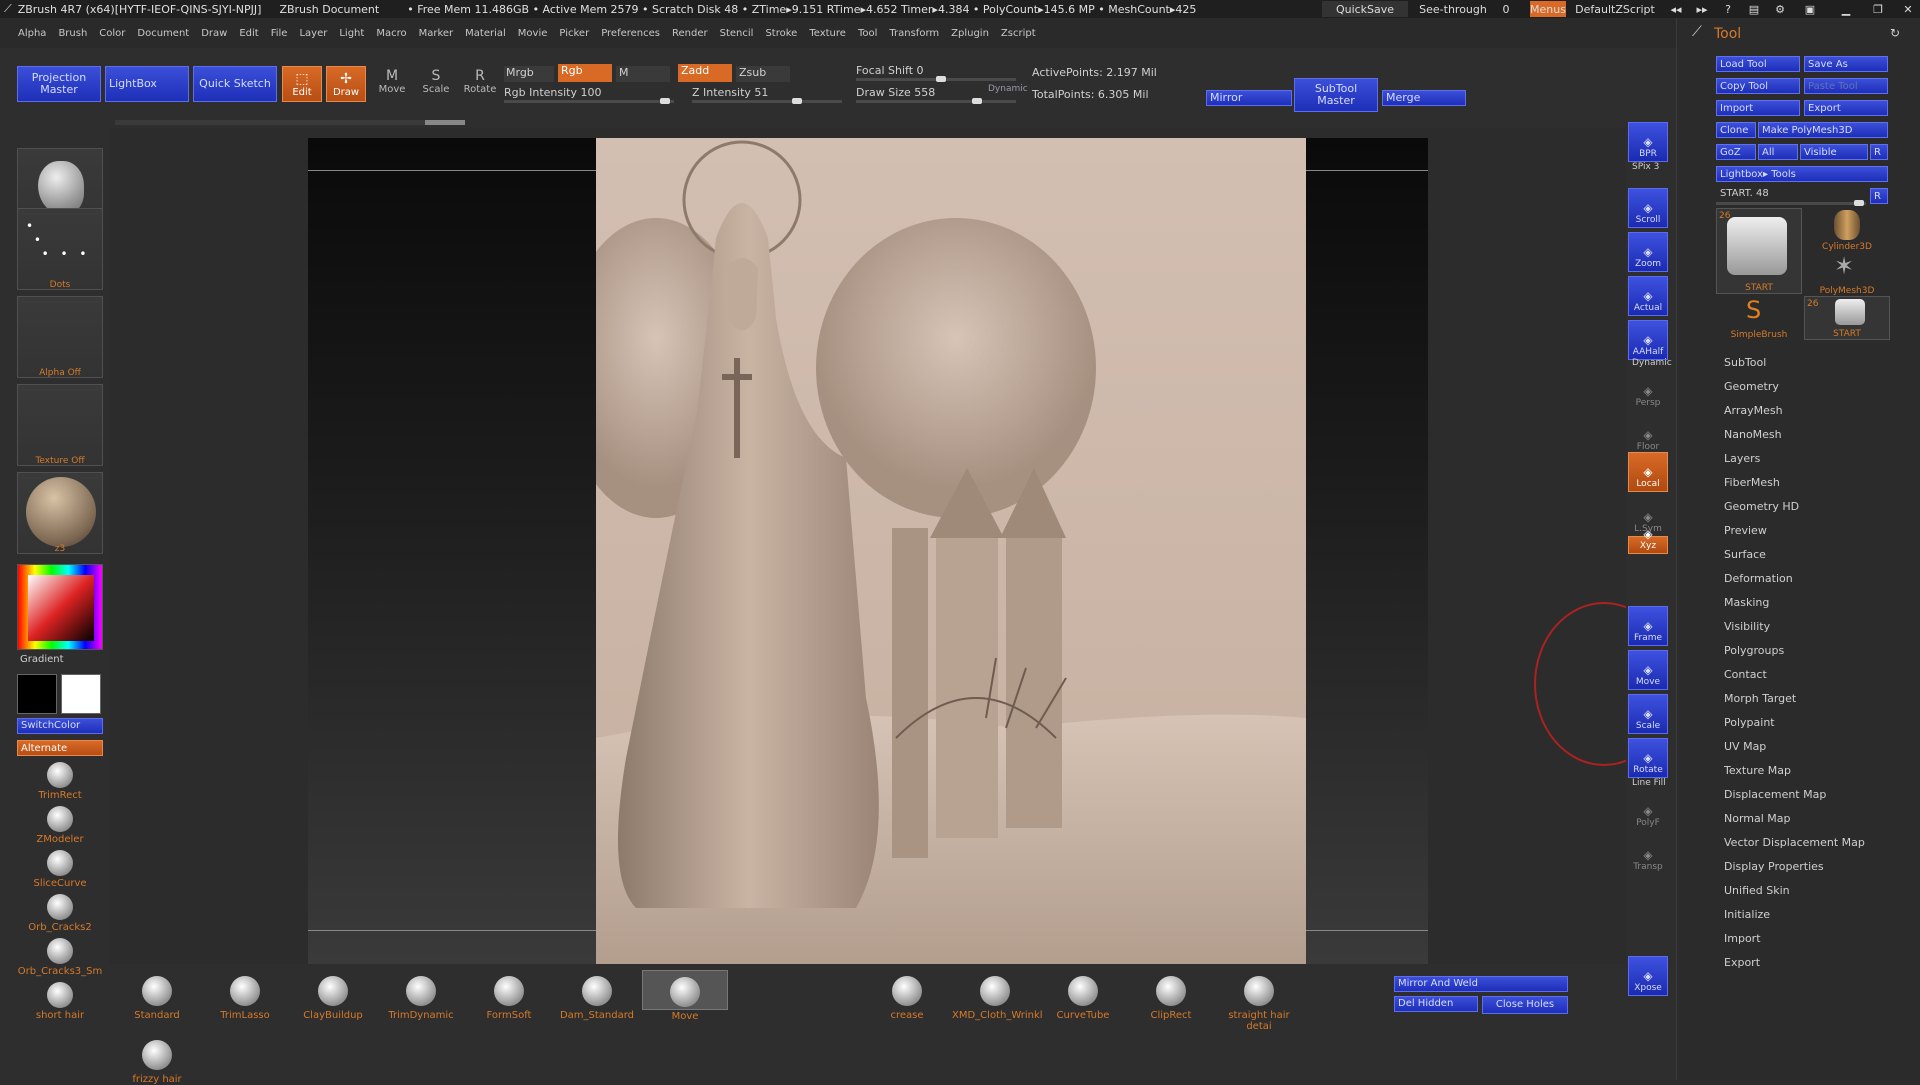 The height and width of the screenshot is (1085, 1920). Describe the element at coordinates (1745, 554) in the screenshot. I see `tool-menu-surface: Surface` at that location.